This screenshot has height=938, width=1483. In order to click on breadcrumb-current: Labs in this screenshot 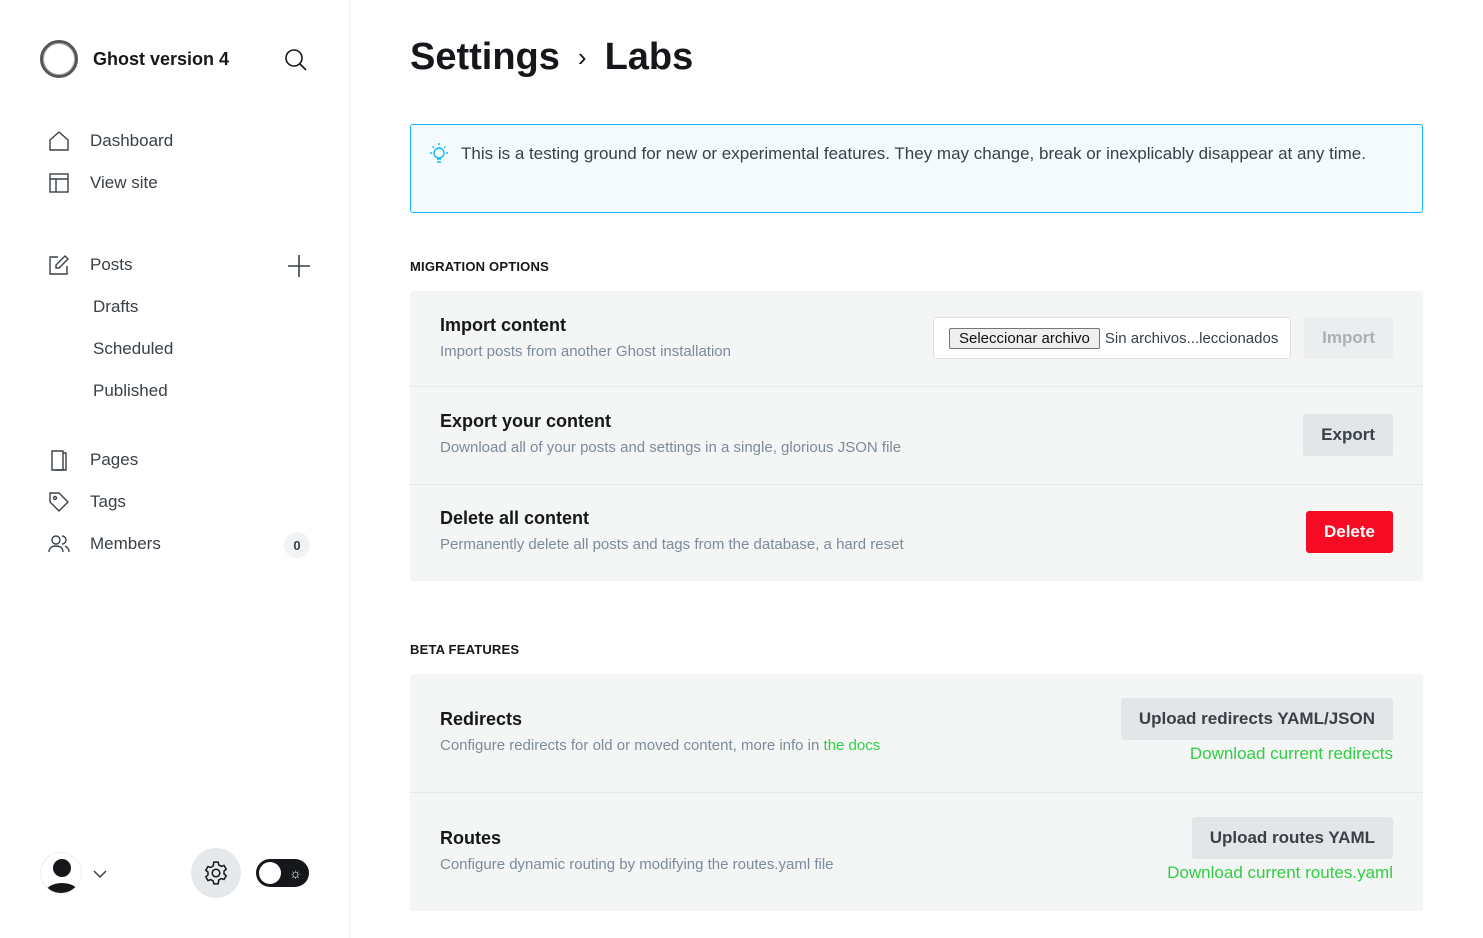, I will do `click(649, 57)`.